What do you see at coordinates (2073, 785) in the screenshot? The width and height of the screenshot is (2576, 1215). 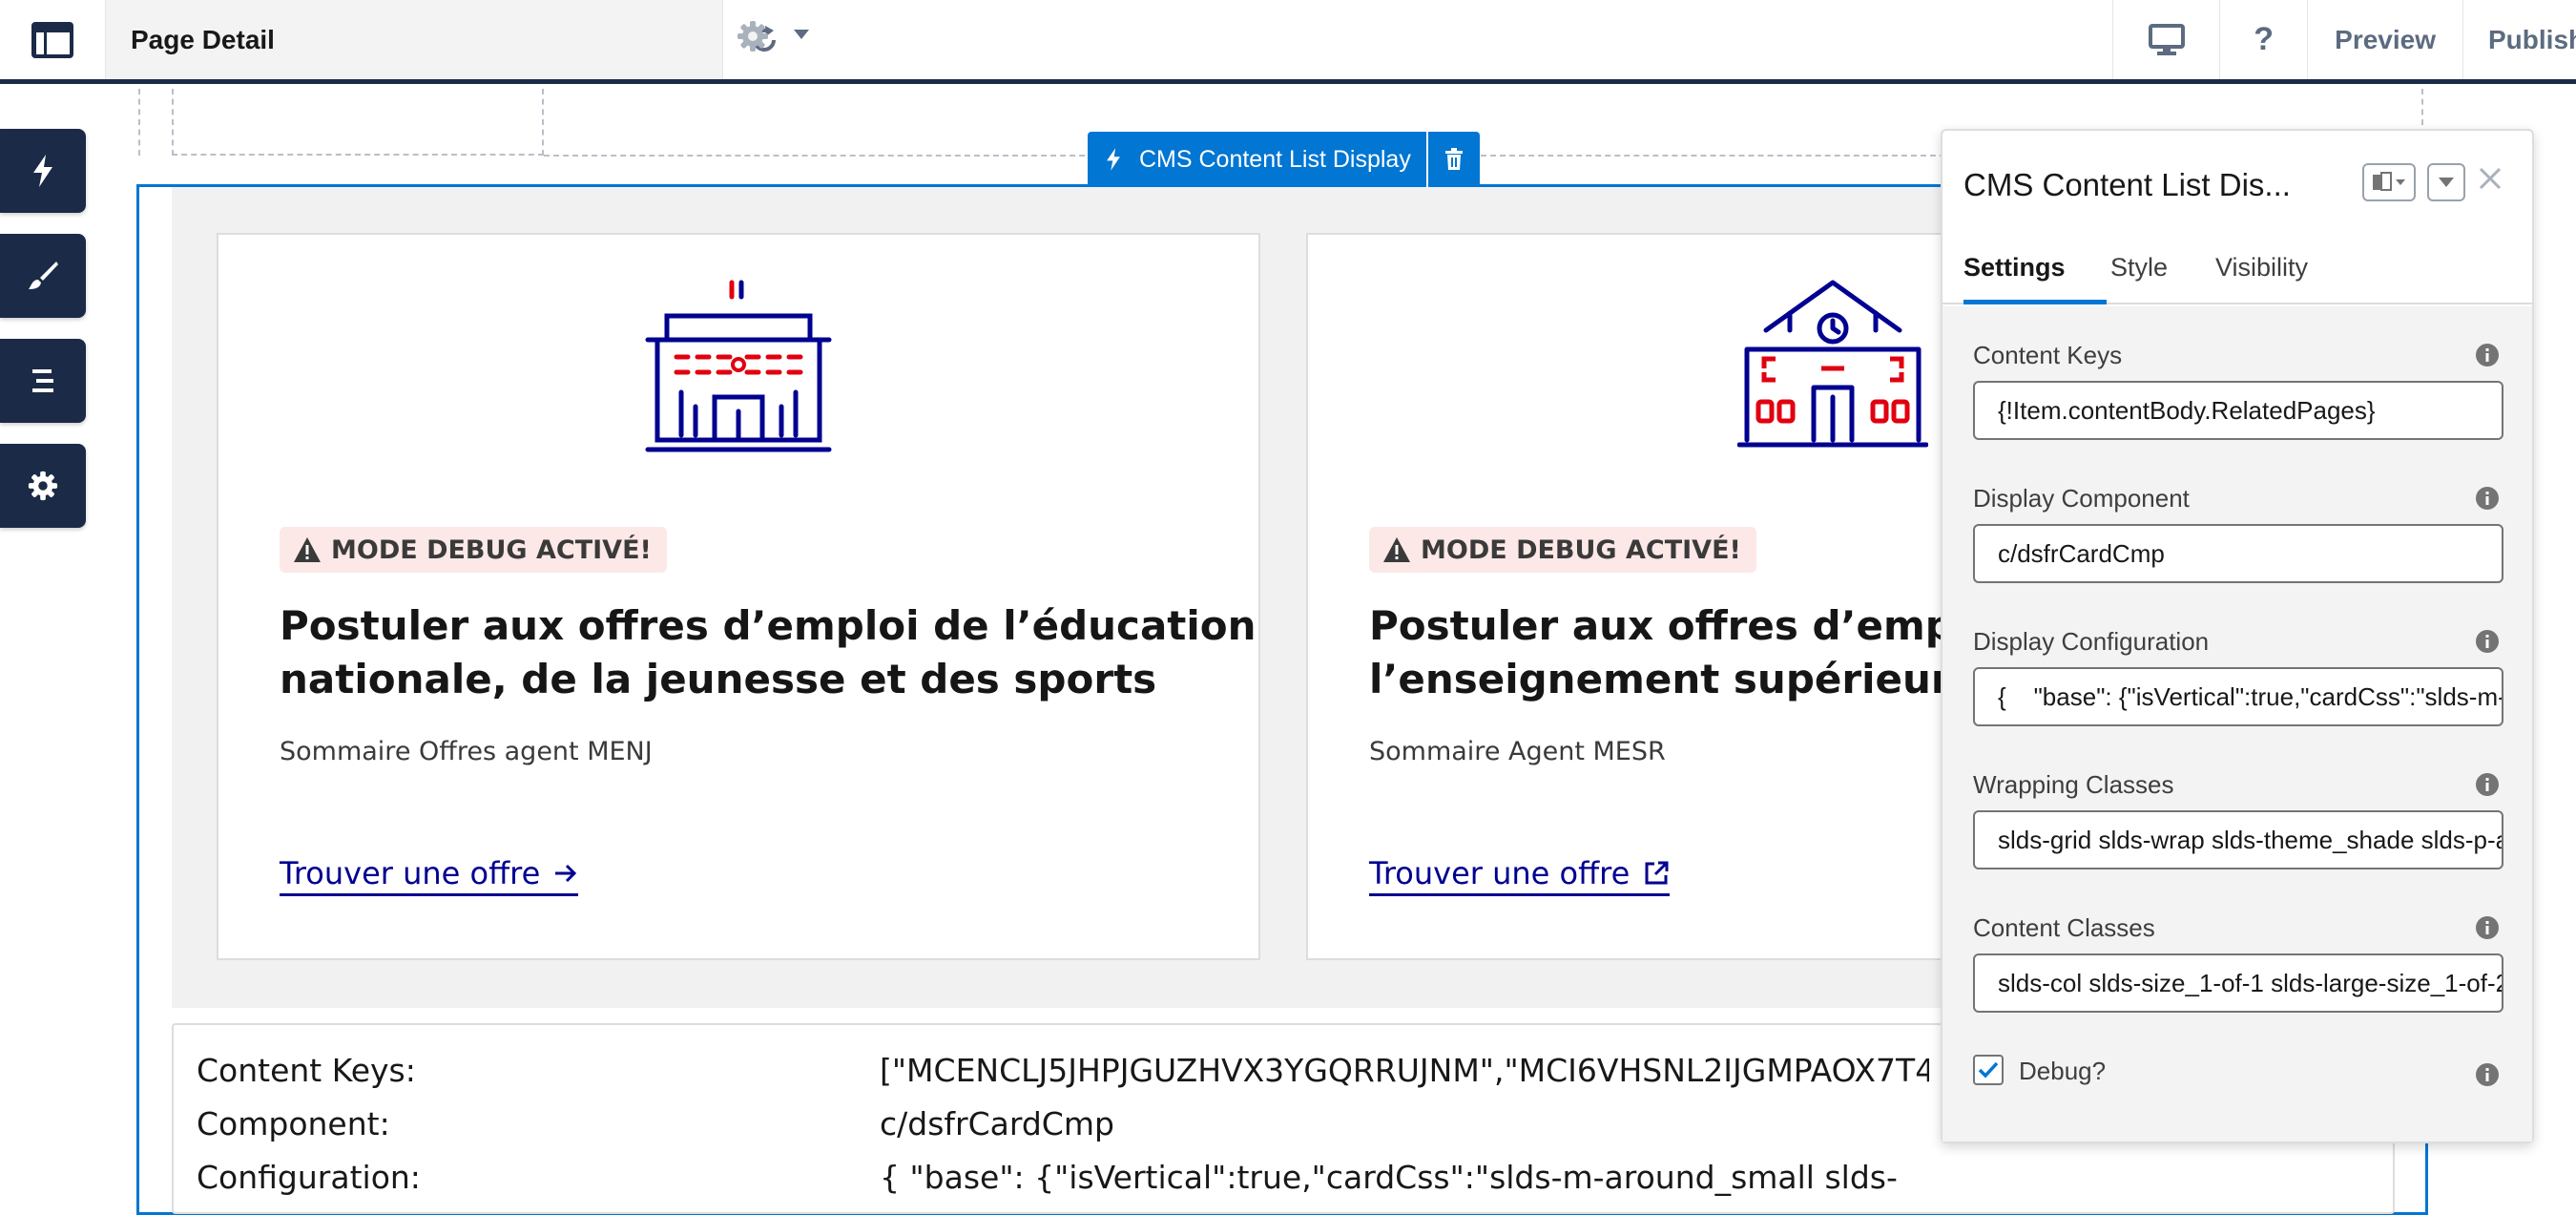 I see `field-label: Wrapping Classes` at bounding box center [2073, 785].